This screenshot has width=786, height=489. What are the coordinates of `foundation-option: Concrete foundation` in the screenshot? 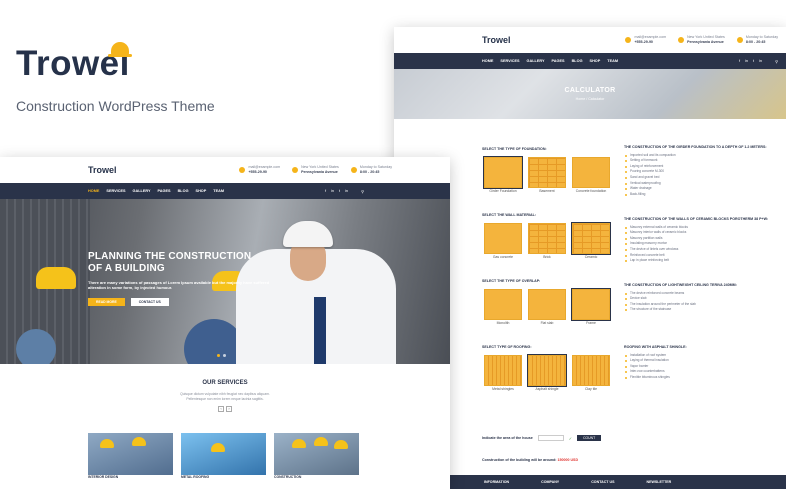 It's located at (591, 175).